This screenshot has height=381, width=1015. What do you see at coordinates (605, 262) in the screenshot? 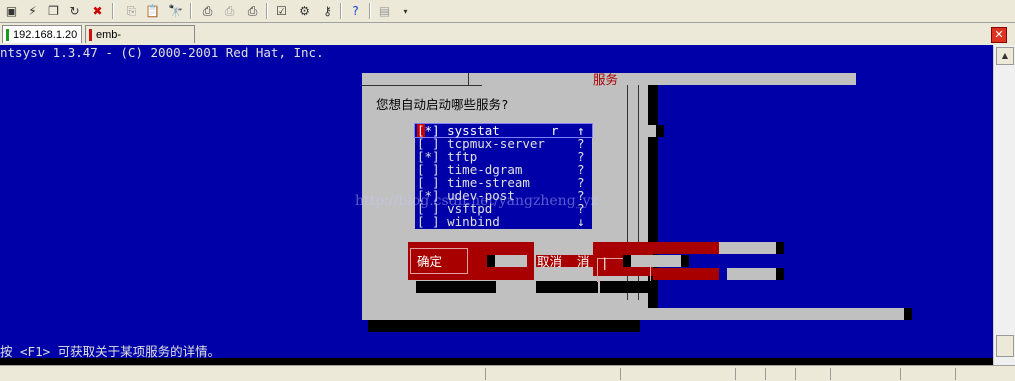
I see `text-cursor: |` at bounding box center [605, 262].